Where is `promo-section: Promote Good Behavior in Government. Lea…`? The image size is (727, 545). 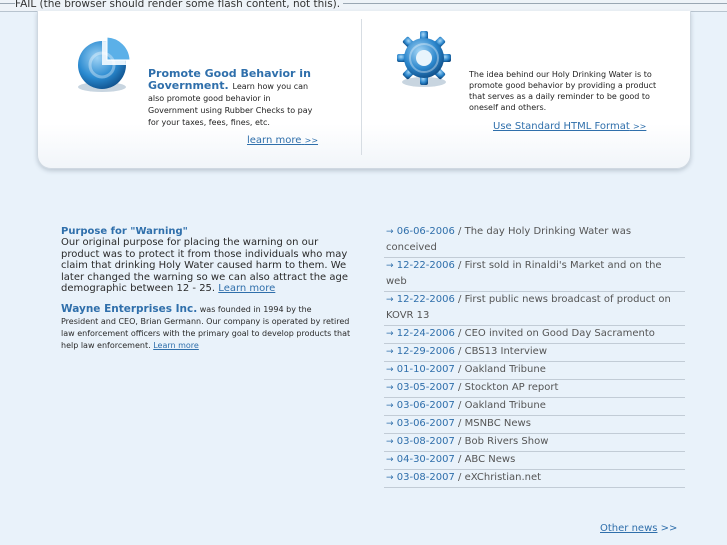
promo-section: Promote Good Behavior in Government. Lea… is located at coordinates (233, 98).